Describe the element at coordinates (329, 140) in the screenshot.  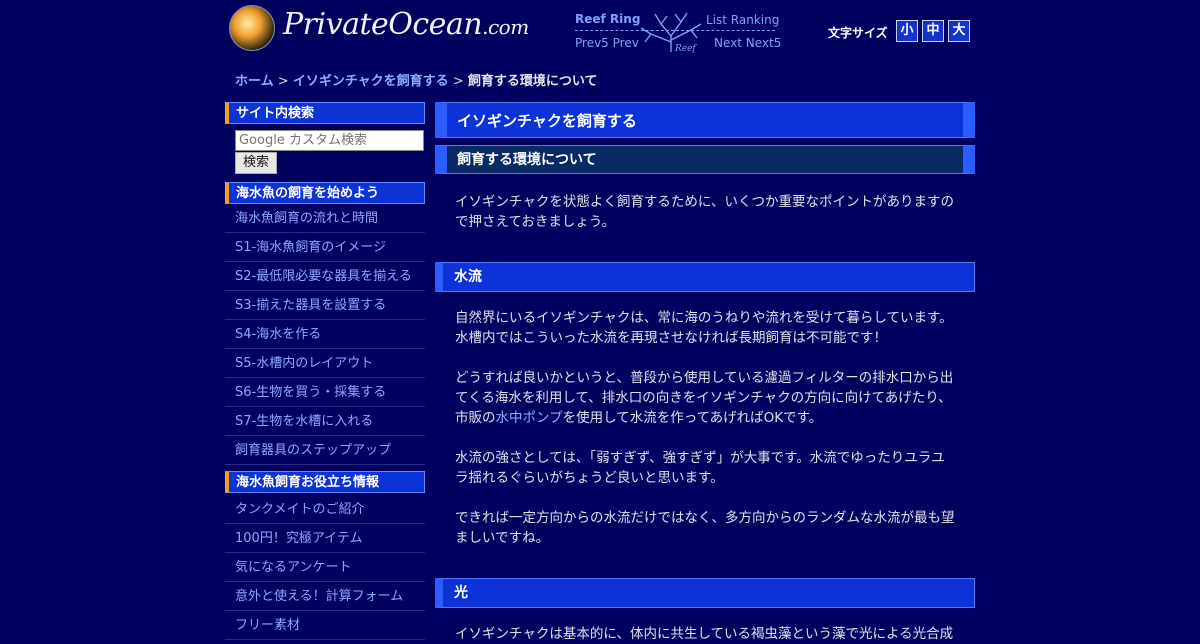
I see `search-input` at that location.